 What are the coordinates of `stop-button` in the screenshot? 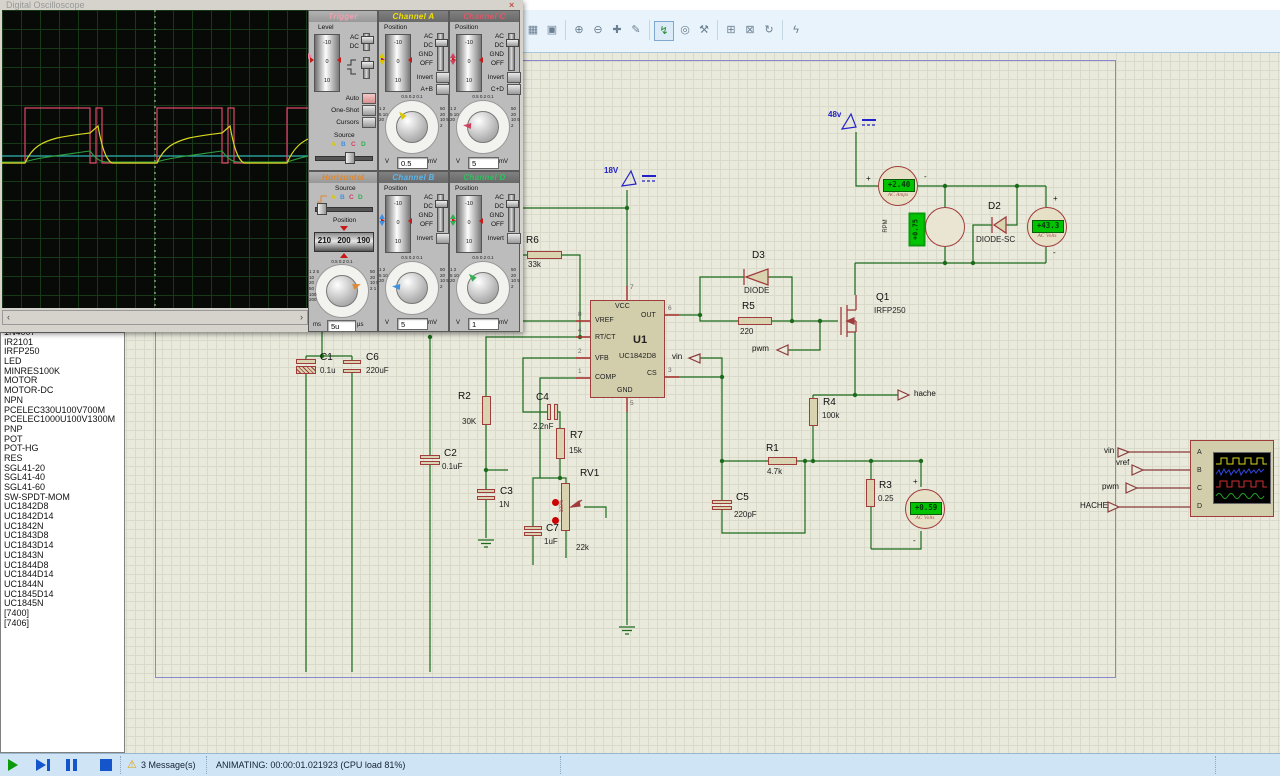 It's located at (106, 765).